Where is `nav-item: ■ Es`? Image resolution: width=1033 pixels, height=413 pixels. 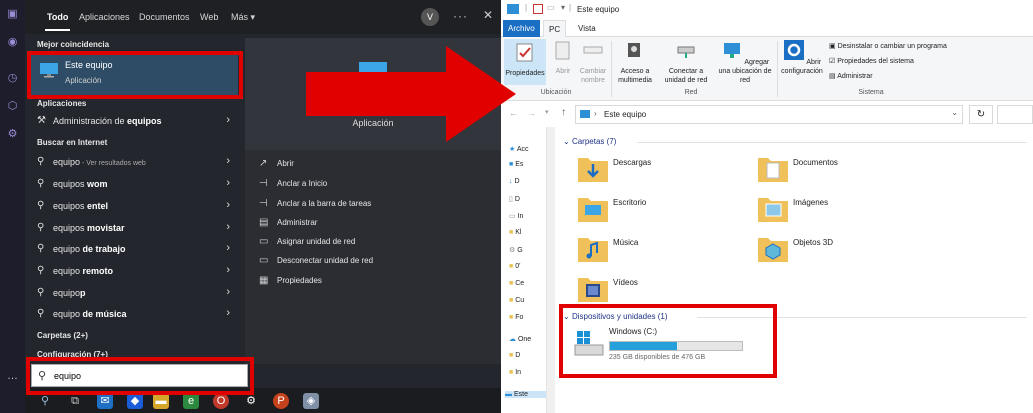 nav-item: ■ Es is located at coordinates (516, 164).